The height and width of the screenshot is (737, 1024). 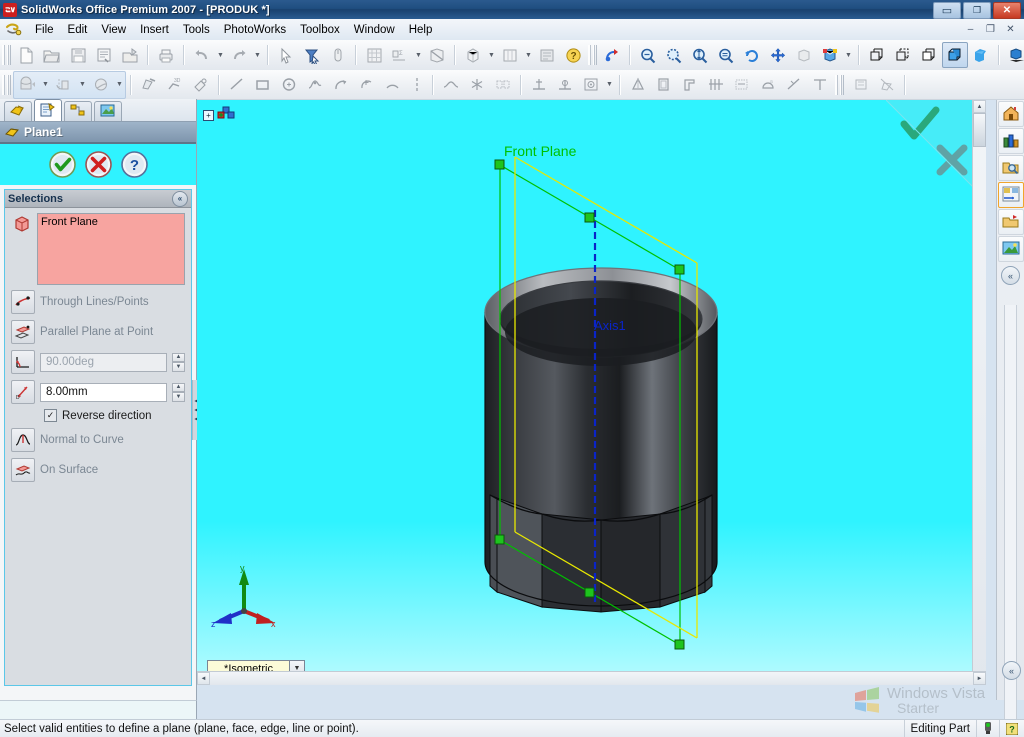 I want to click on offset-distance-input: 8.00mm, so click(x=103, y=392).